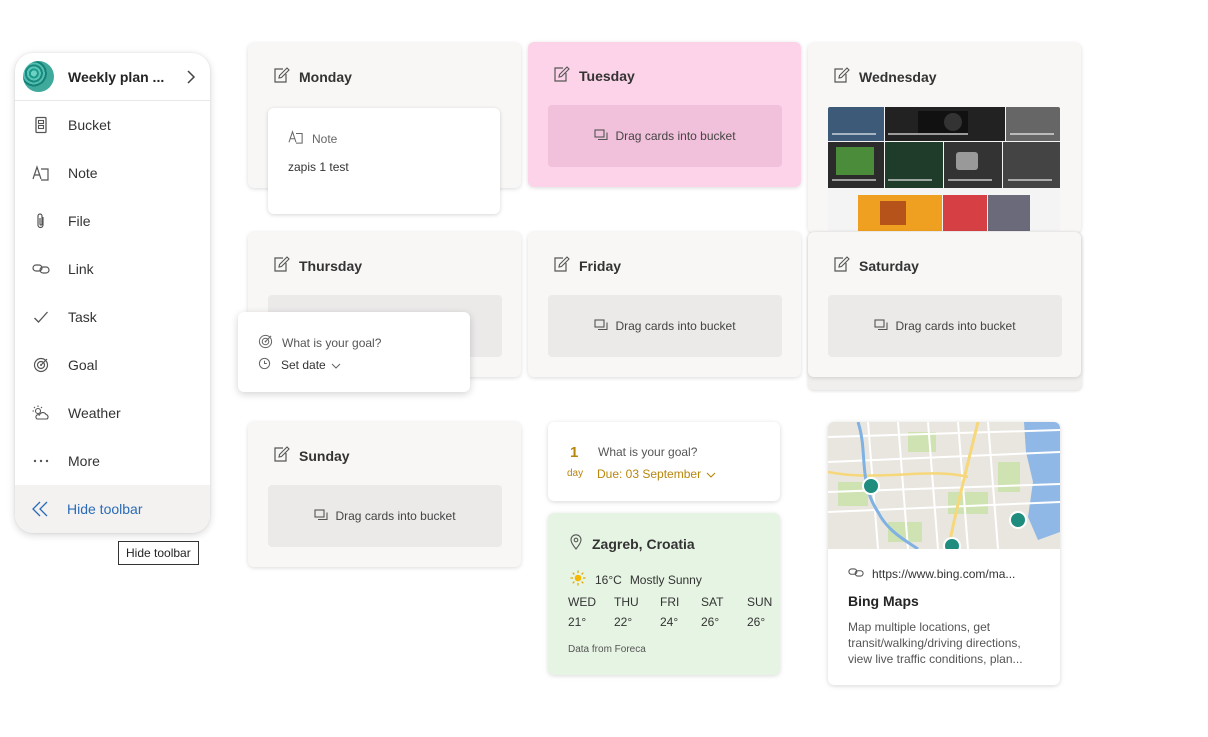 This screenshot has width=1208, height=737. Describe the element at coordinates (608, 579) in the screenshot. I see `weather-temp: 16°C` at that location.